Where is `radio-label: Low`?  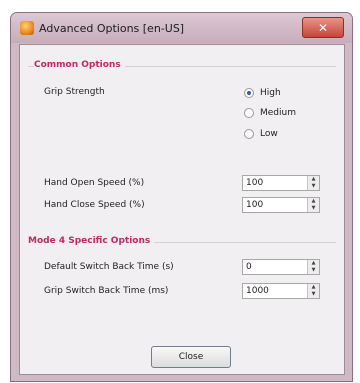
radio-label: Low is located at coordinates (269, 134).